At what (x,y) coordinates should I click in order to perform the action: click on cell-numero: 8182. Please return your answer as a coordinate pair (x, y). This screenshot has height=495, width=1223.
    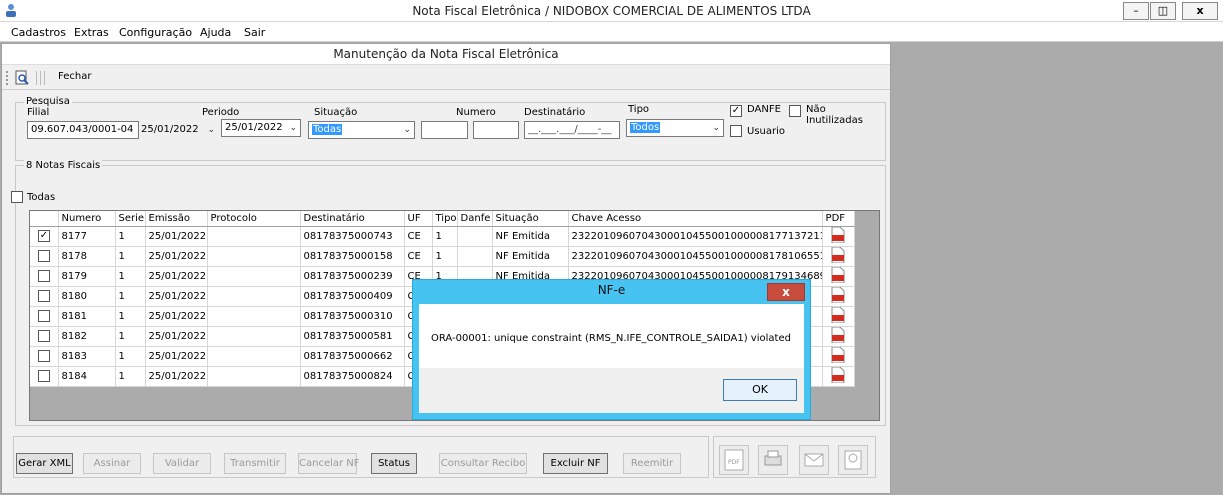
    Looking at the image, I should click on (87, 336).